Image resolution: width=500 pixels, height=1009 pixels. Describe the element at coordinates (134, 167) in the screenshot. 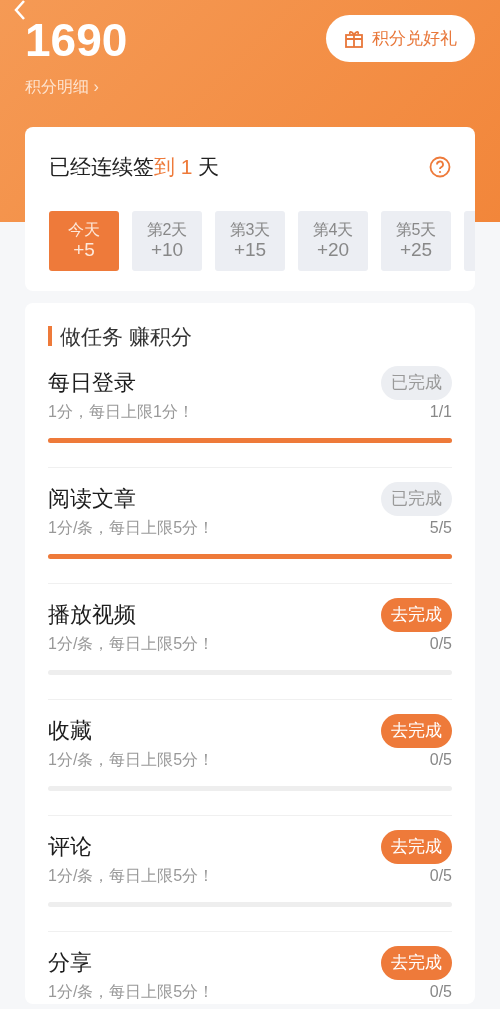

I see `streak-text: 已经连续签到 1 天` at that location.